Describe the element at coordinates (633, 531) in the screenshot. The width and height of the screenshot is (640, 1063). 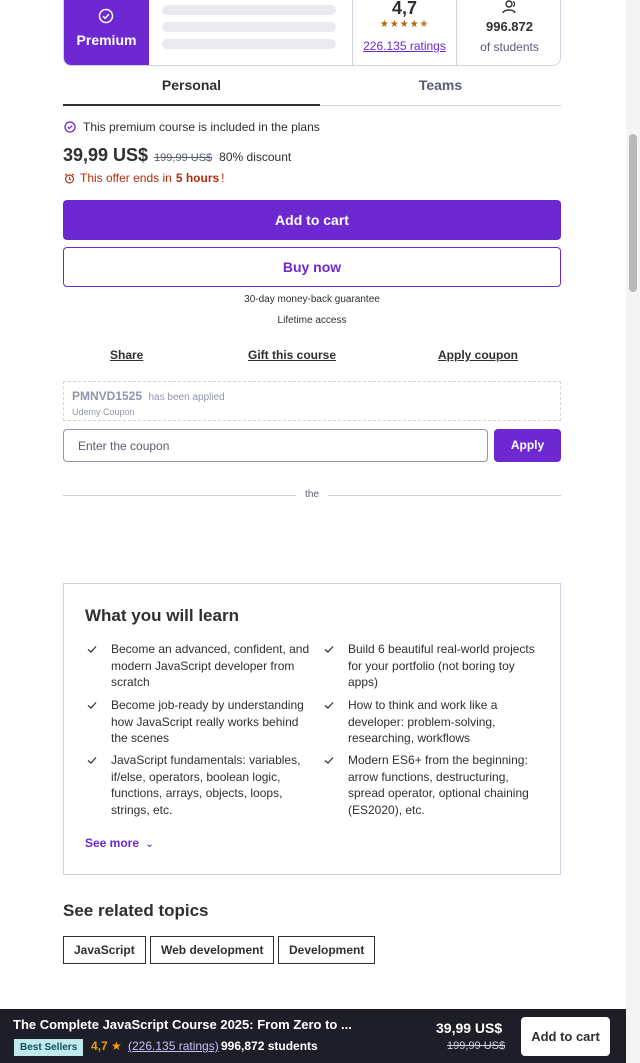
I see `page-scrollbar` at that location.